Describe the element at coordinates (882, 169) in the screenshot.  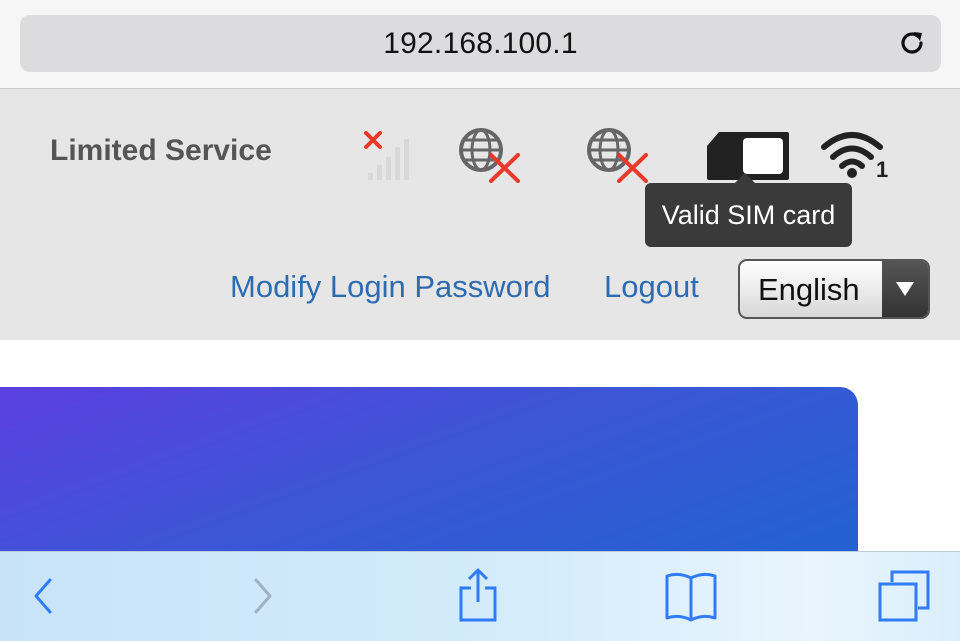
I see `wifi-client-count: 1` at that location.